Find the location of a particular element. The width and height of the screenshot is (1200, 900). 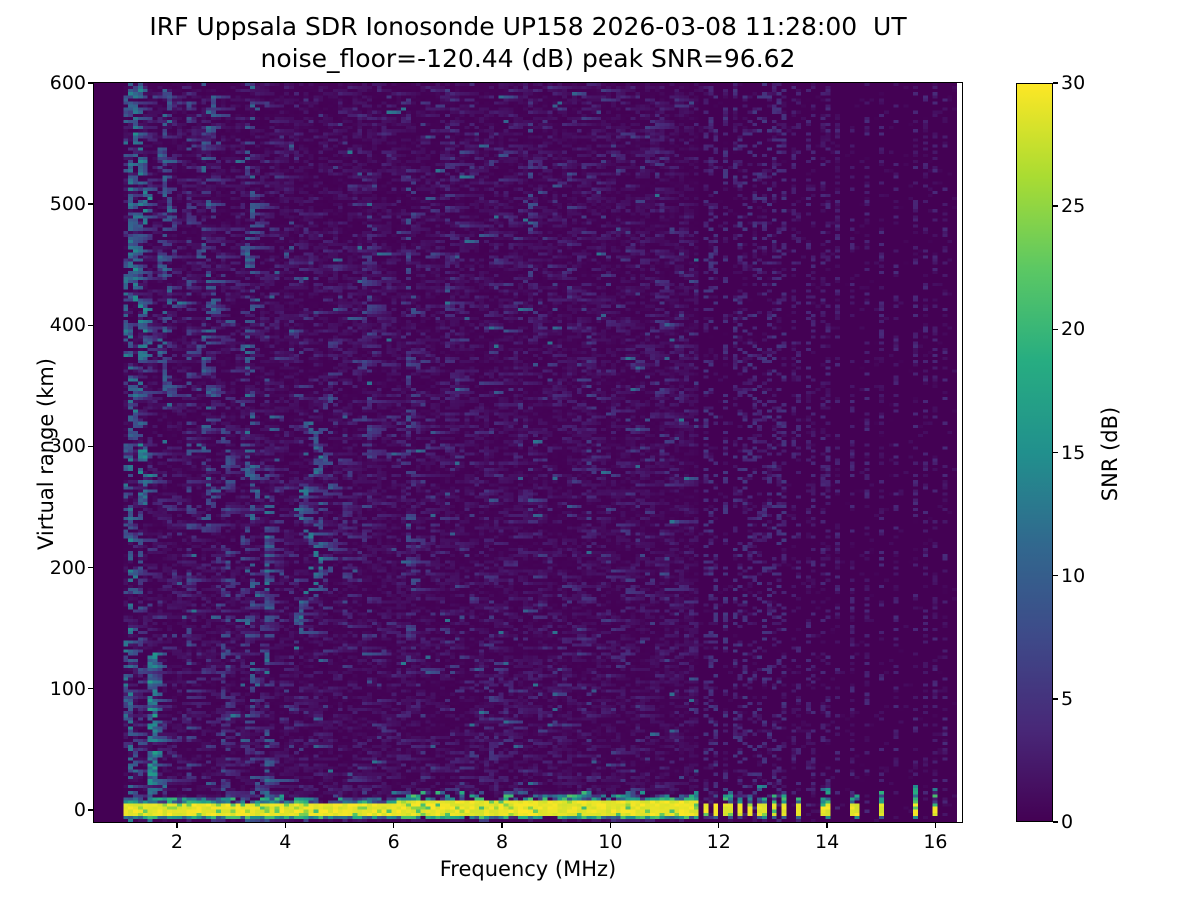

x-tick-label: 2 is located at coordinates (176, 842).